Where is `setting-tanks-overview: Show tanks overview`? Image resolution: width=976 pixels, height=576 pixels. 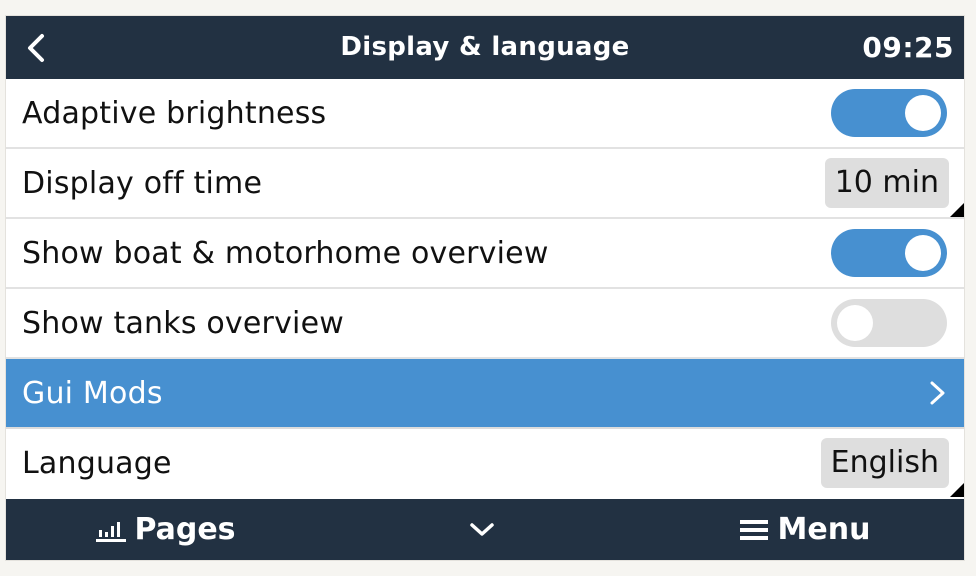
setting-tanks-overview: Show tanks overview is located at coordinates (485, 324).